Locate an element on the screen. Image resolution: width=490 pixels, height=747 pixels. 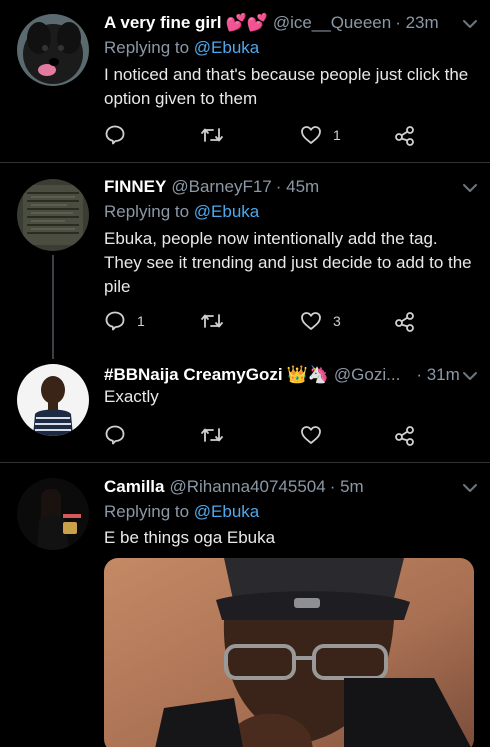
timestamp: · 45m is located at coordinates (297, 186).